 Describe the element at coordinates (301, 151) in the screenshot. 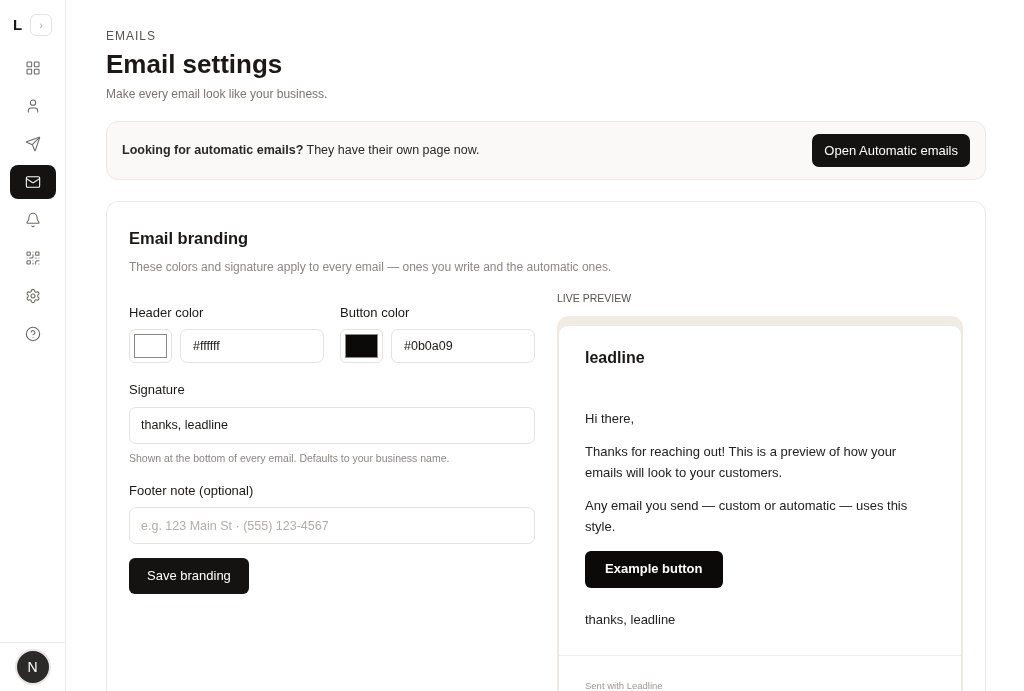

I see `notice-text: Looking for automatic emails? They have their own page now.` at that location.